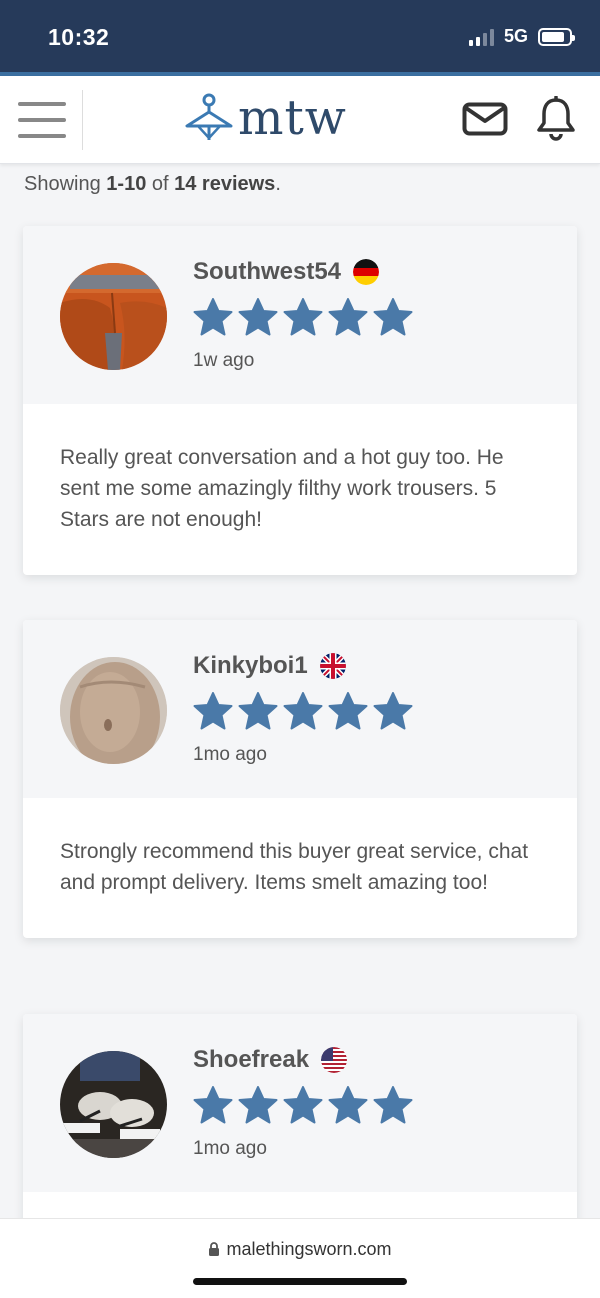 Image resolution: width=600 pixels, height=1298 pixels. I want to click on network-type: 5G, so click(515, 36).